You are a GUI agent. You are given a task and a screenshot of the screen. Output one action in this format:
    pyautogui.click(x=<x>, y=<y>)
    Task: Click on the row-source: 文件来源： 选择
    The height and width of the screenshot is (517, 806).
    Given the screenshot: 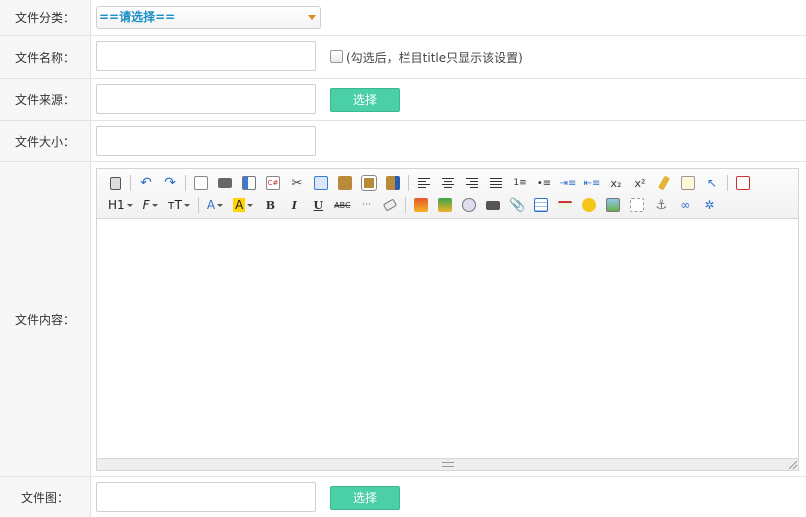 What is the action you would take?
    pyautogui.click(x=403, y=100)
    